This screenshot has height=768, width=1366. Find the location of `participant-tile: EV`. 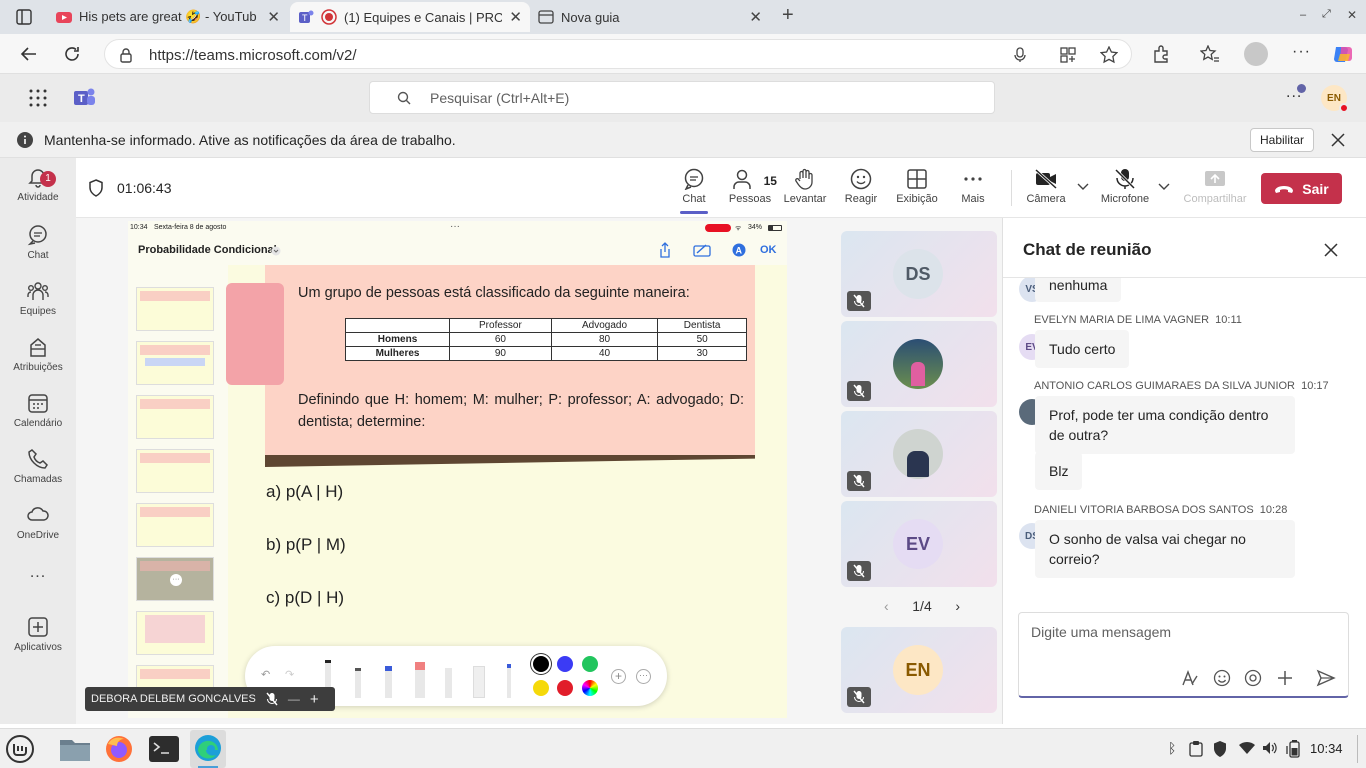

participant-tile: EV is located at coordinates (919, 544).